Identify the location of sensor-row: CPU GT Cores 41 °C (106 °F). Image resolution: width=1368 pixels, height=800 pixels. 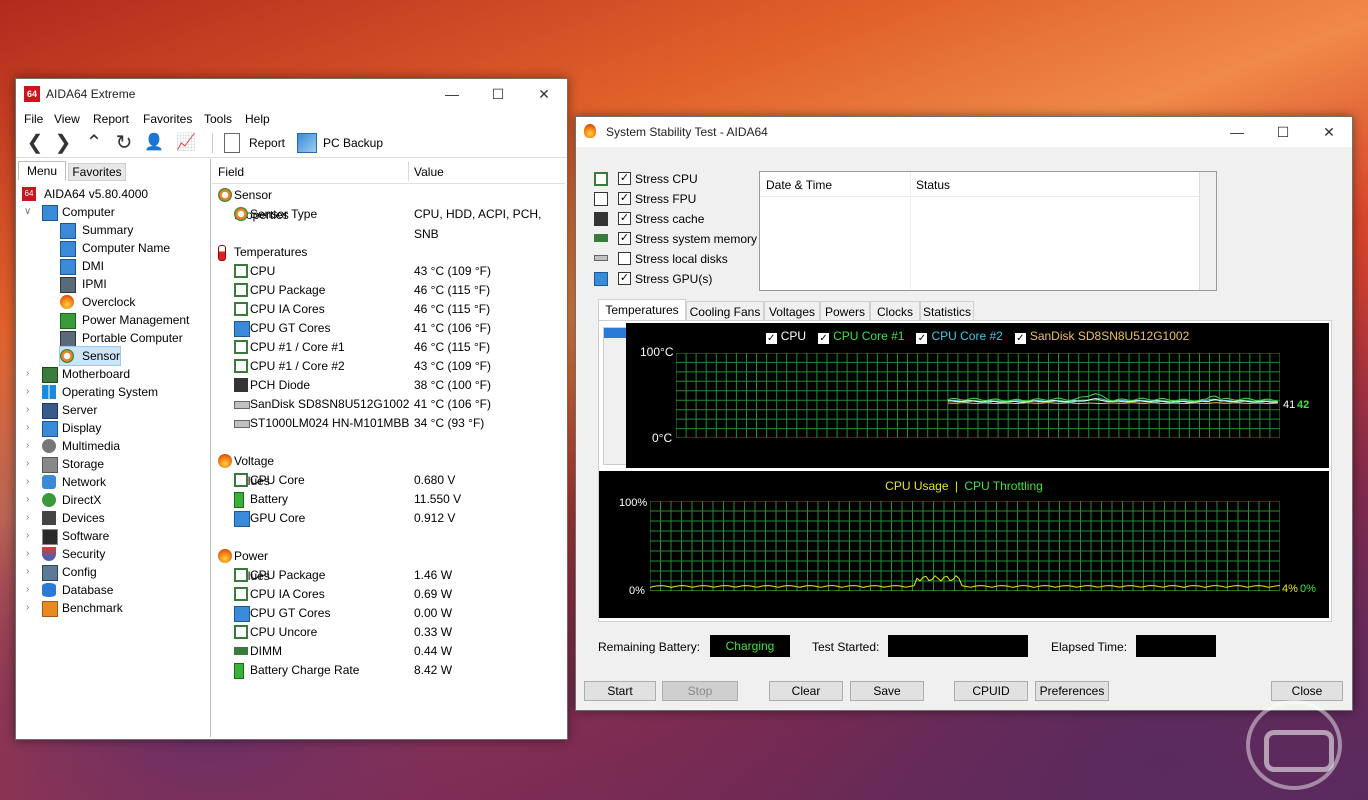
(399, 328).